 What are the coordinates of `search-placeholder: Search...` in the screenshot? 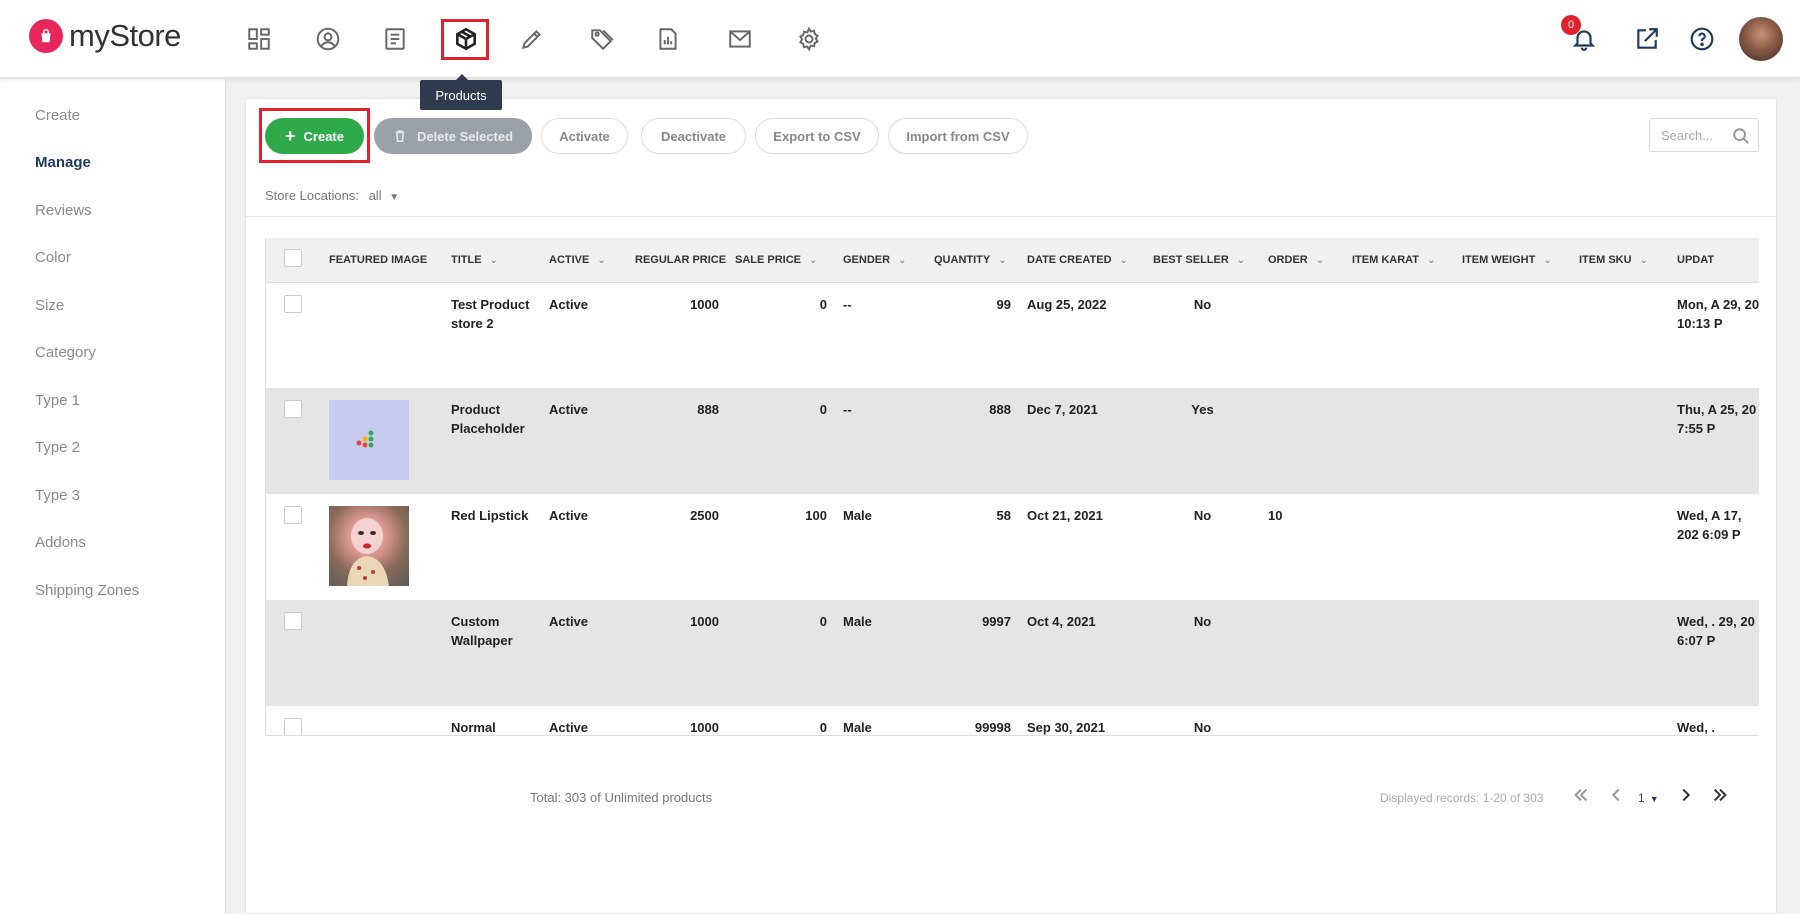 It's located at (1687, 135).